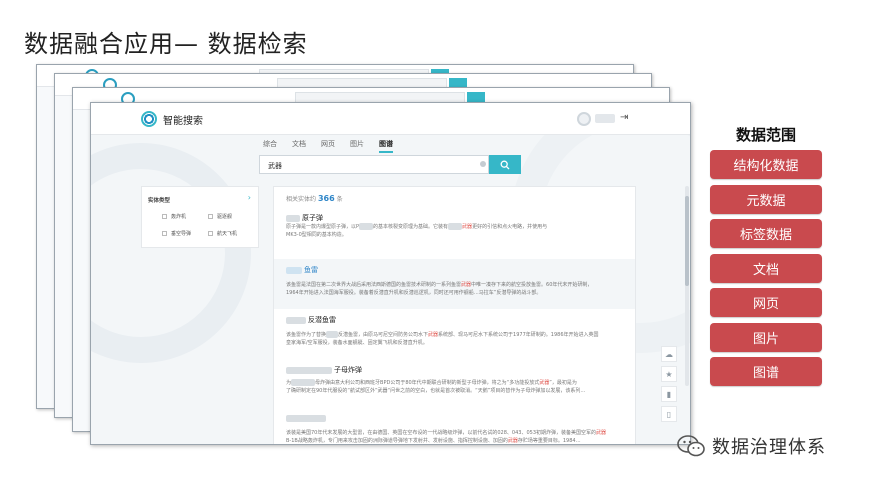 This screenshot has width=871, height=484. Describe the element at coordinates (181, 234) in the screenshot. I see `filter-option-label: 垂空导弹` at that location.